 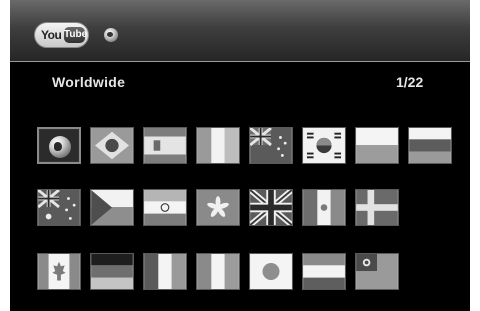 I want to click on flag-tile-worldwide, so click(x=59, y=145).